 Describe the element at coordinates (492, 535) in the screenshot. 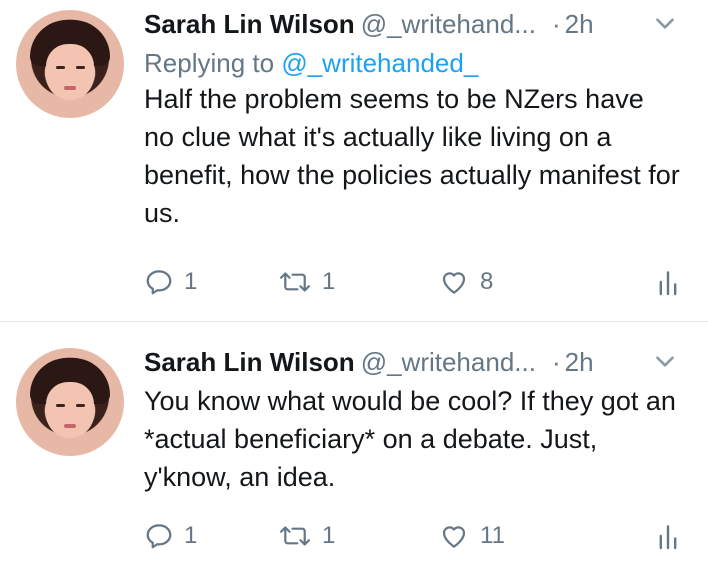

I see `like-count: 11` at that location.